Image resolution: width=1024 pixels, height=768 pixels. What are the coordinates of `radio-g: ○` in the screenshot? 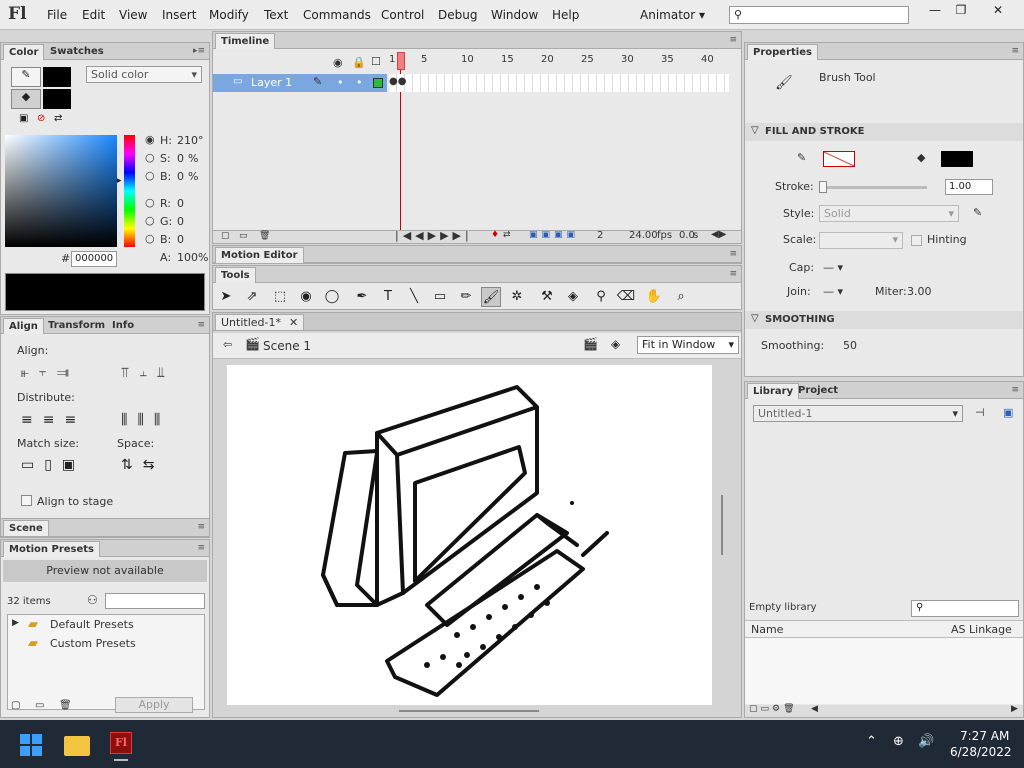 It's located at (150, 220).